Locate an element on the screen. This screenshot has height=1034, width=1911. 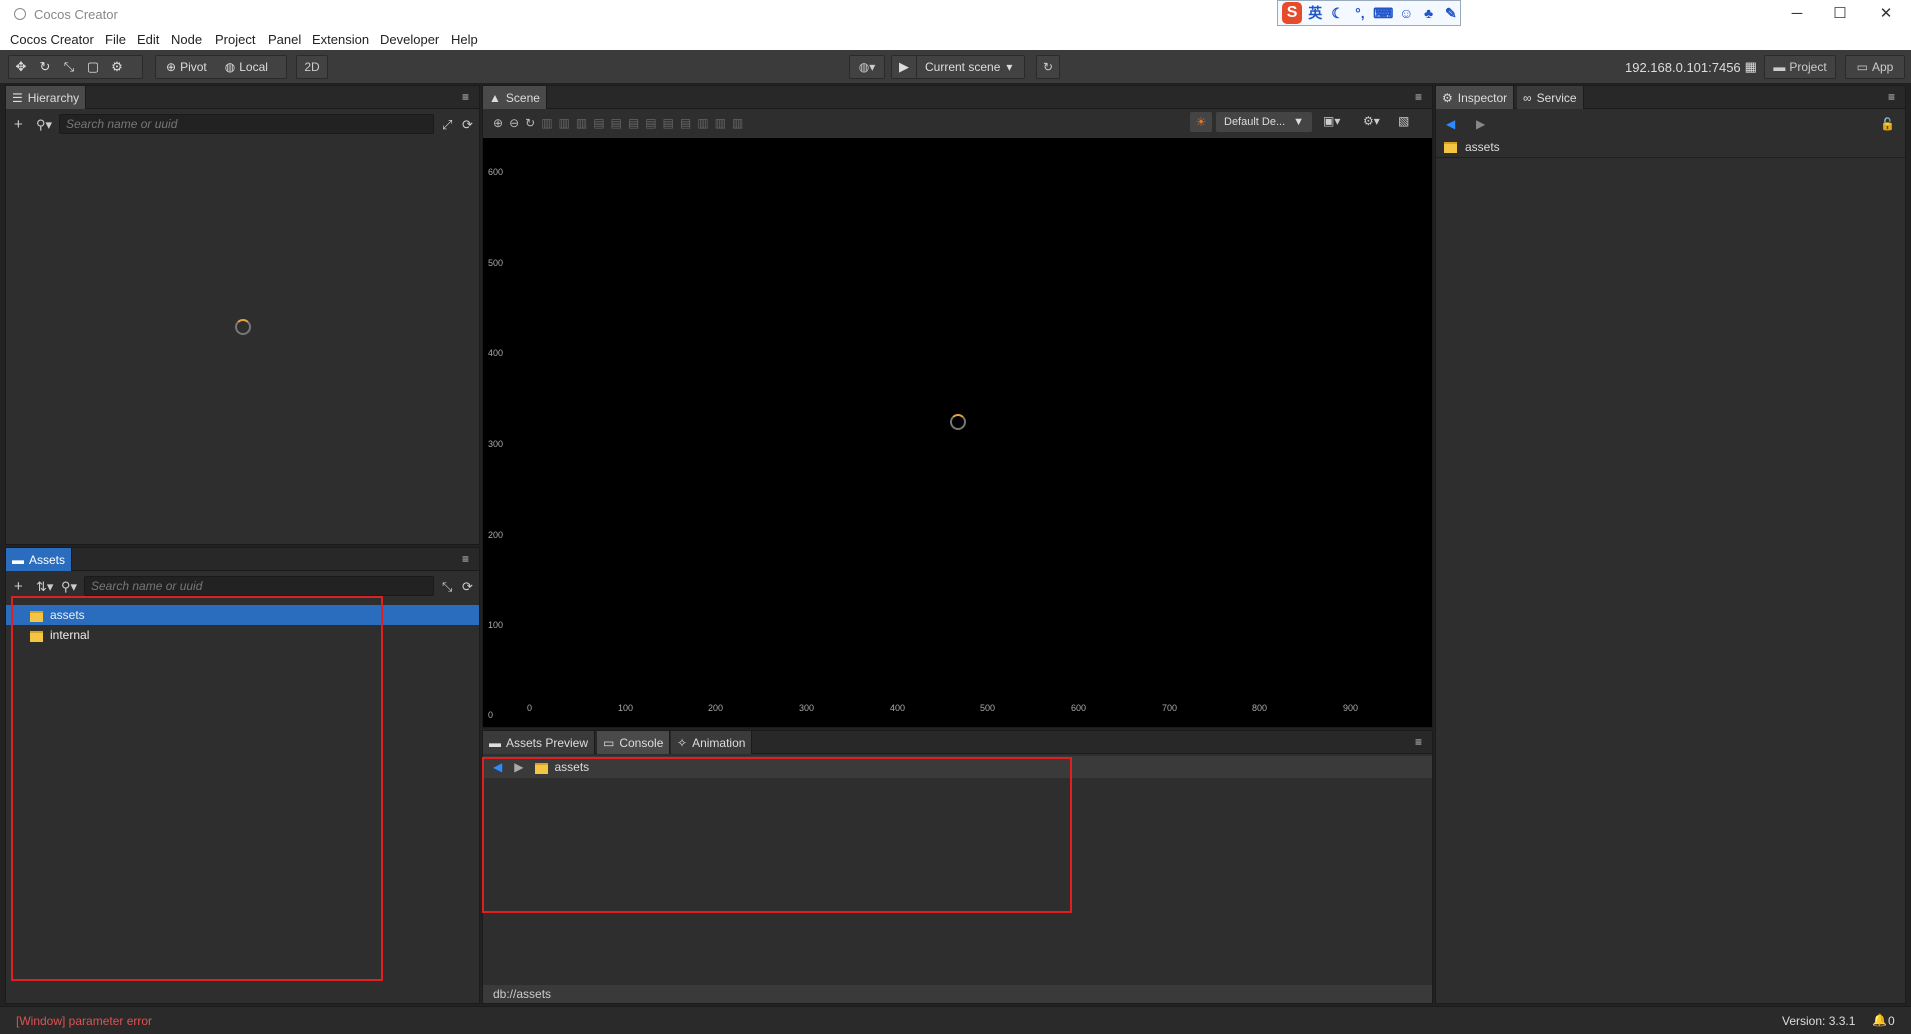
punct-icon: °, is located at coordinates (1360, 13).